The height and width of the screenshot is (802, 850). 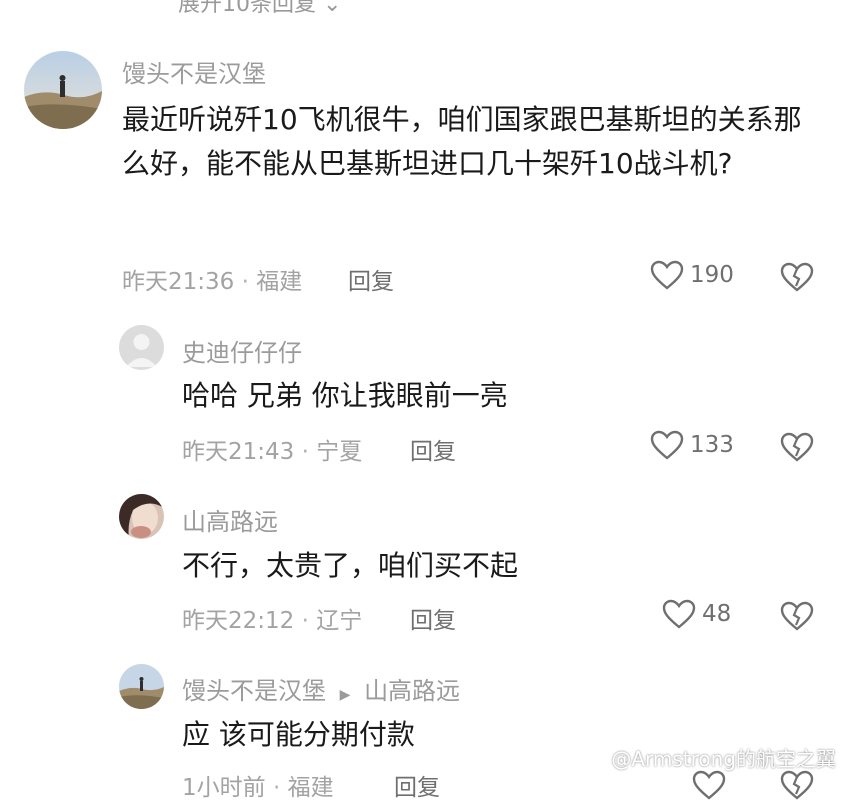 I want to click on chevron-down-icon: ⌄, so click(x=332, y=8).